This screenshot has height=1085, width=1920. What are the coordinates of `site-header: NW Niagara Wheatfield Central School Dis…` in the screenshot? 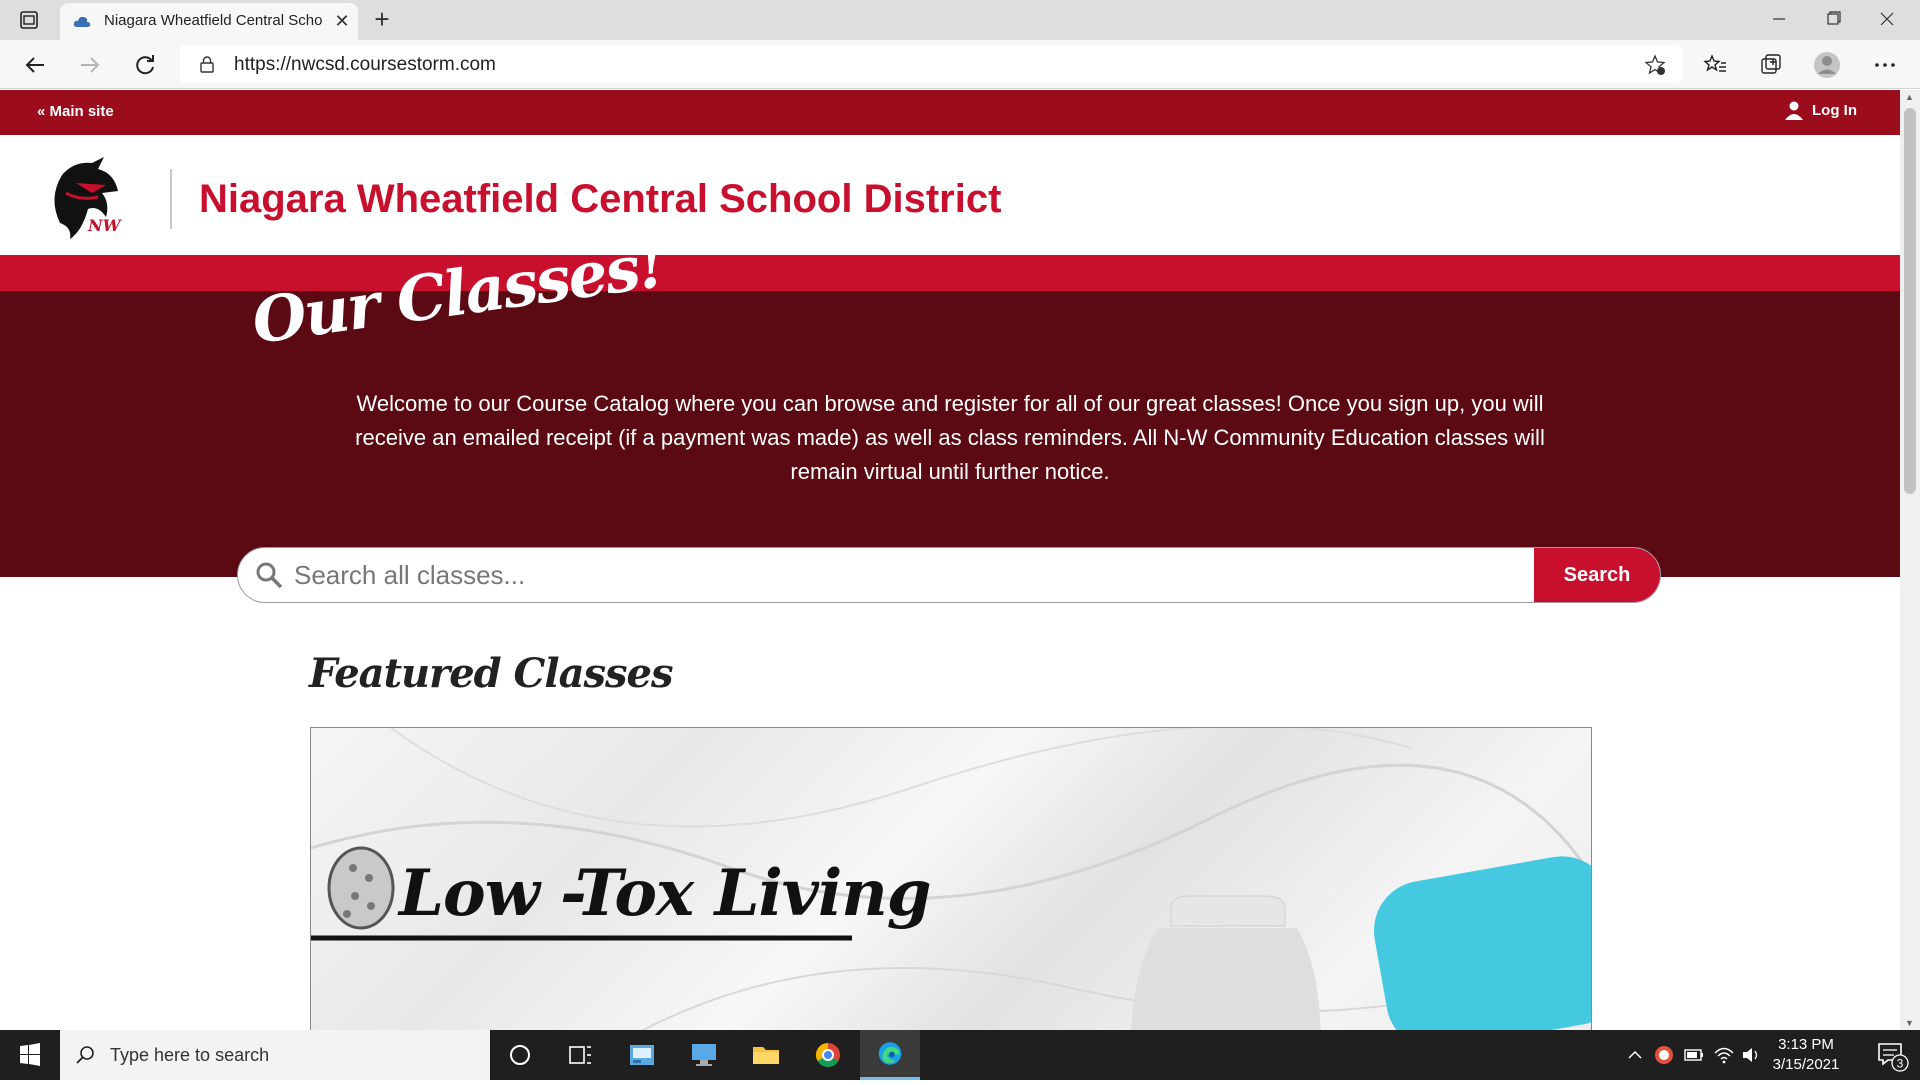 It's located at (950, 195).